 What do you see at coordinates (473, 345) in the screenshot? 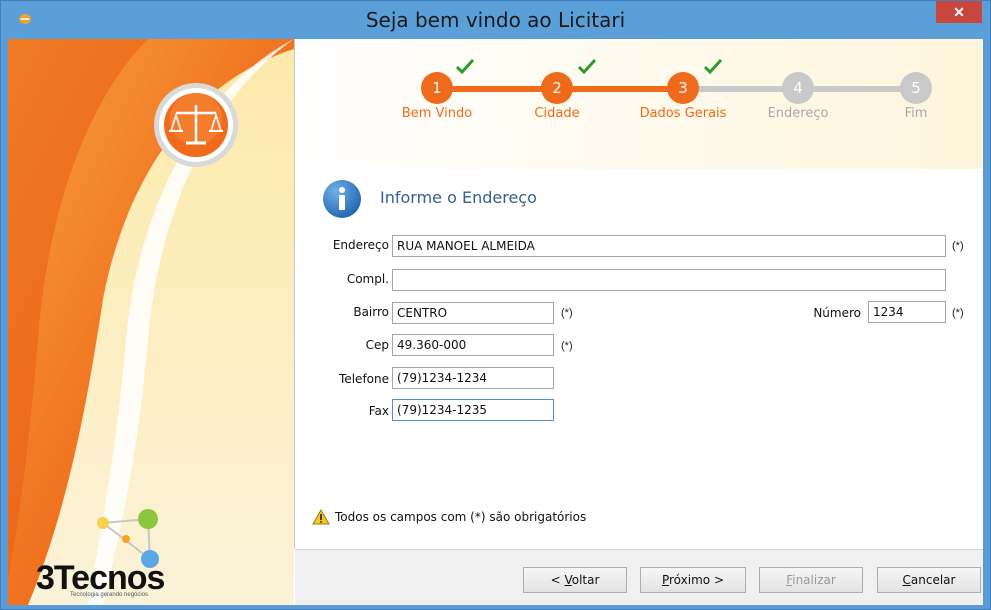
I see `cep-field` at bounding box center [473, 345].